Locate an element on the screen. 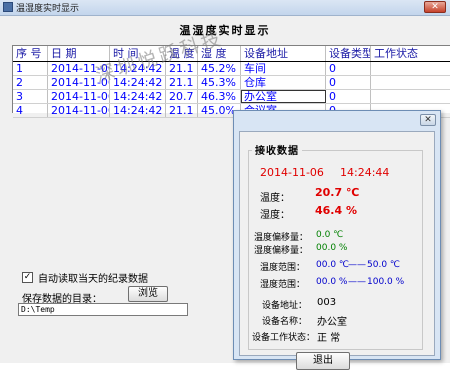 This screenshot has height=370, width=450. humid-range-min: 00.0 % is located at coordinates (332, 282).